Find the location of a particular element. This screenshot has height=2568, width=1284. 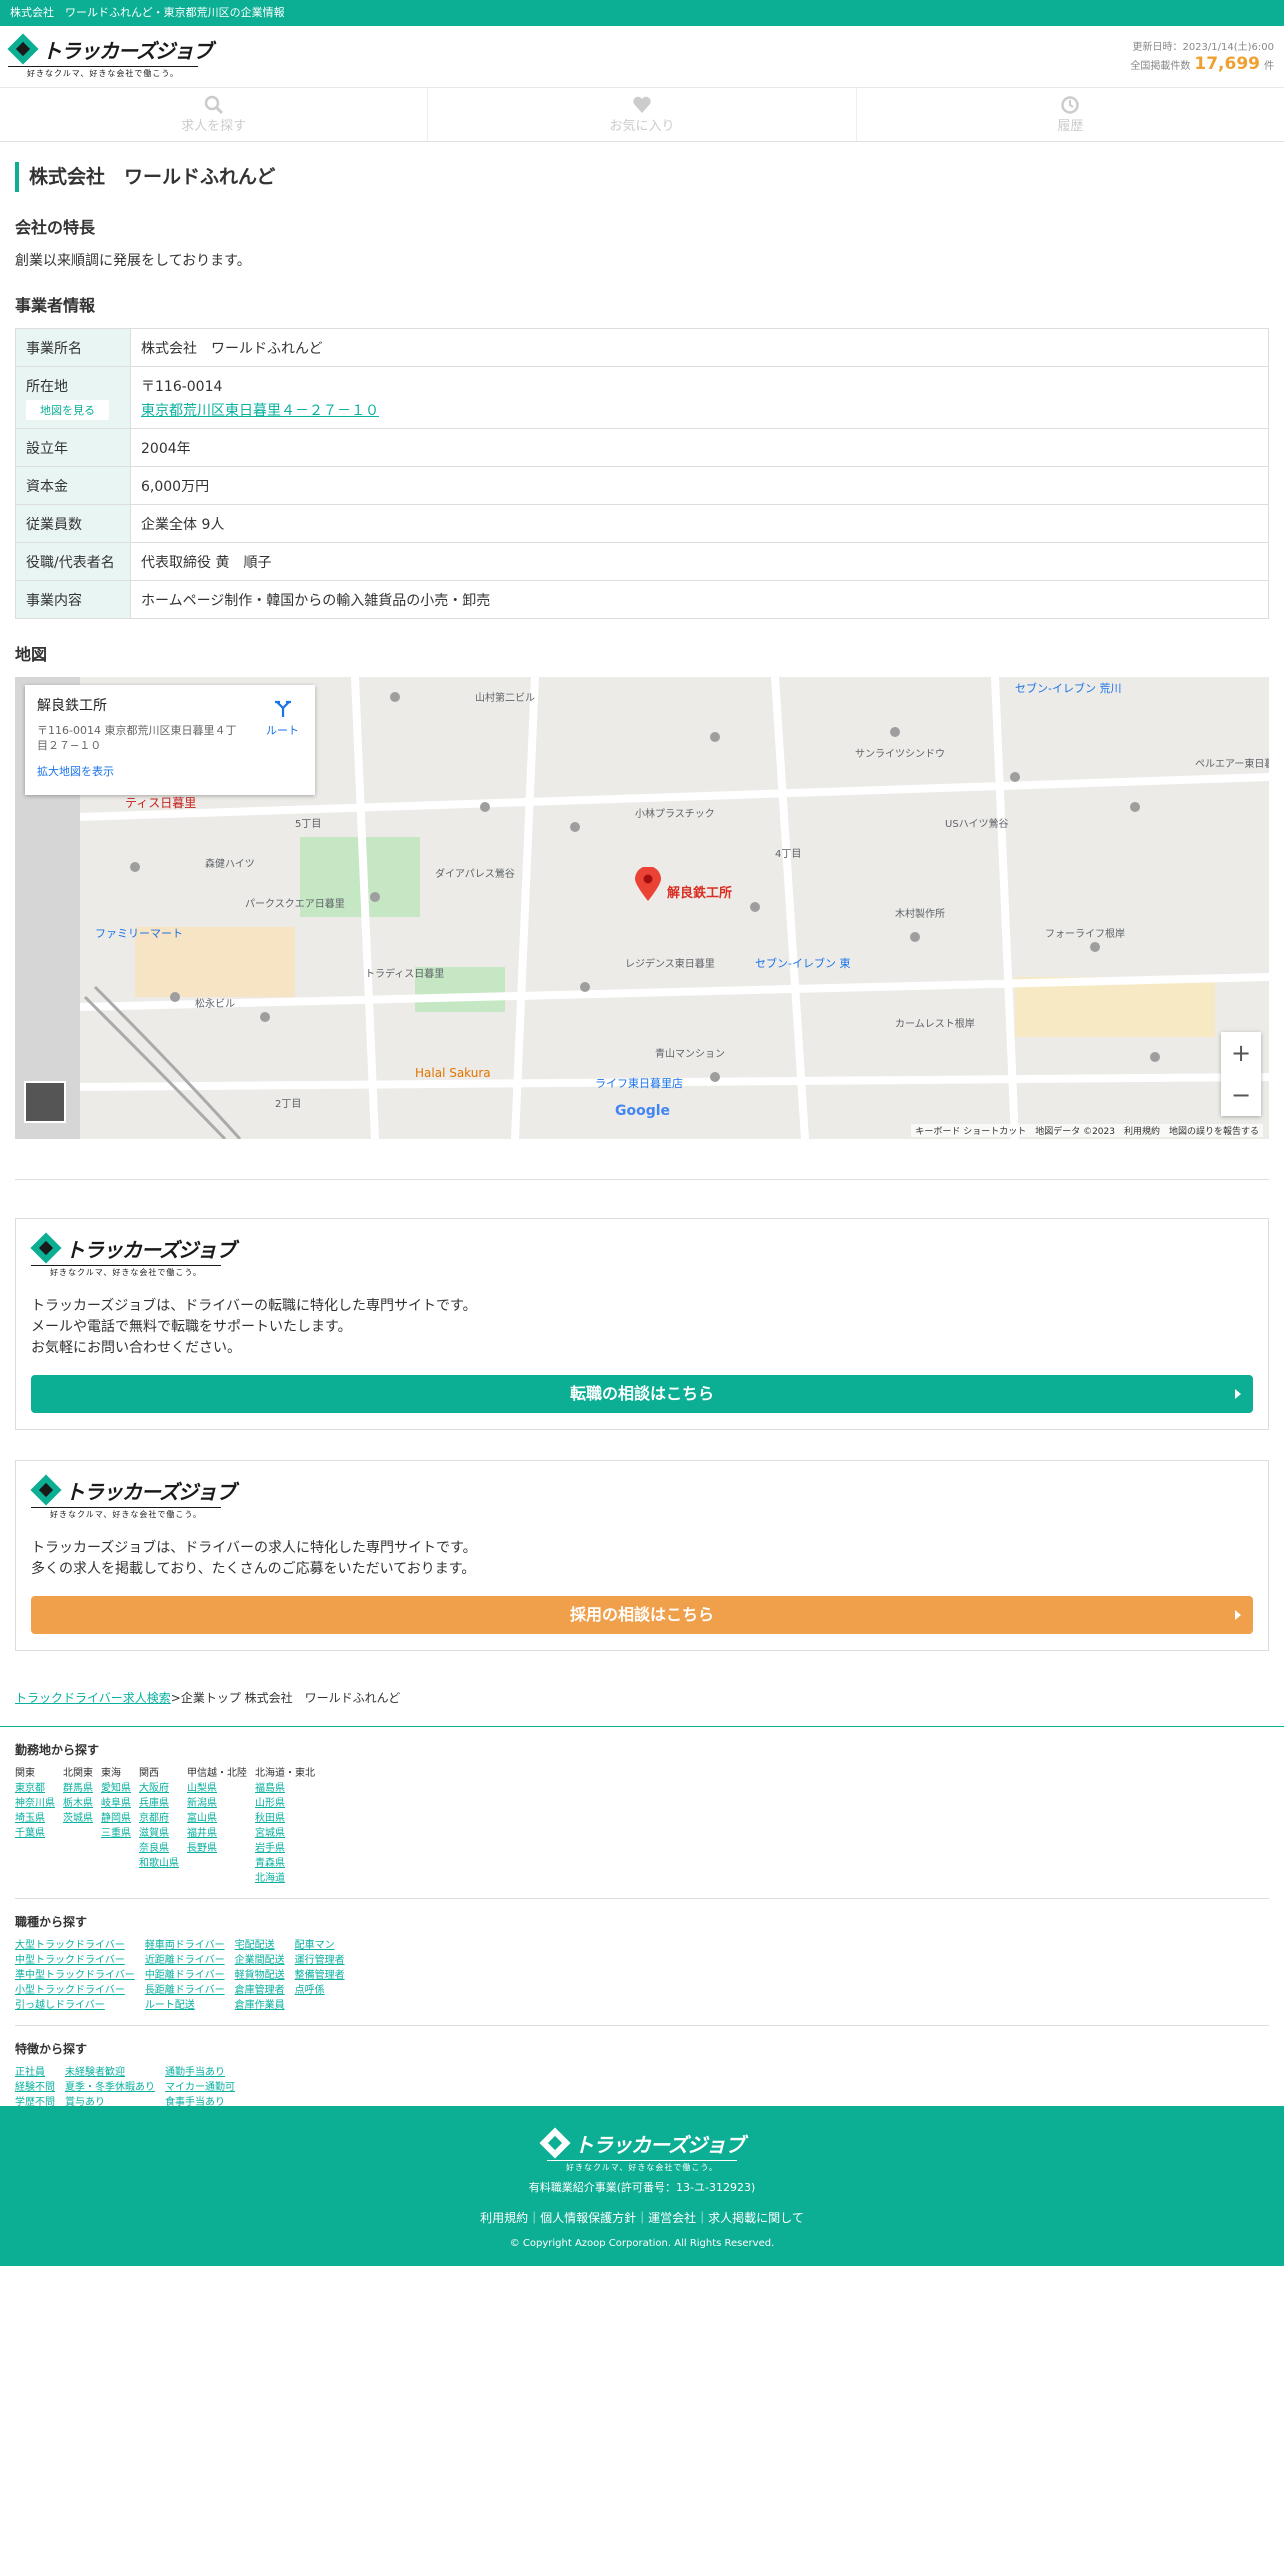

prefecture-link: 大阪府 is located at coordinates (159, 1788).